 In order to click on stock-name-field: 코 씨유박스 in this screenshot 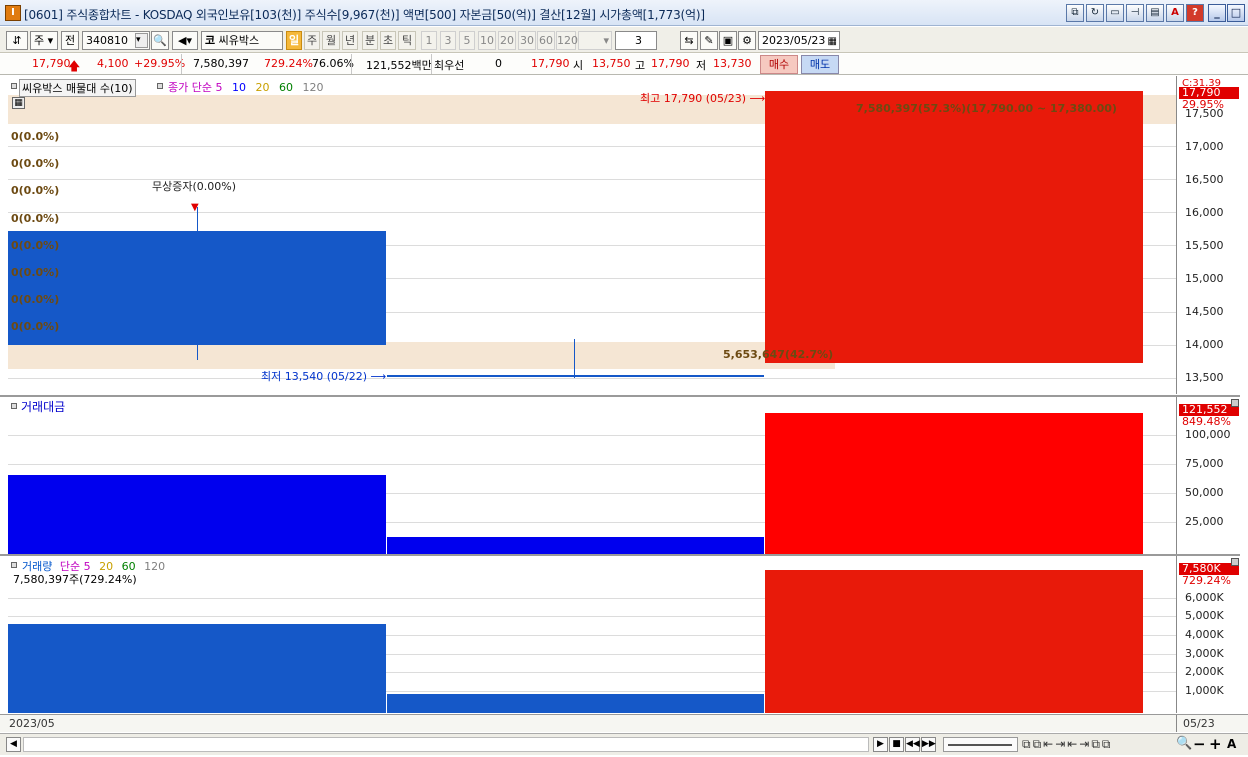, I will do `click(242, 40)`.